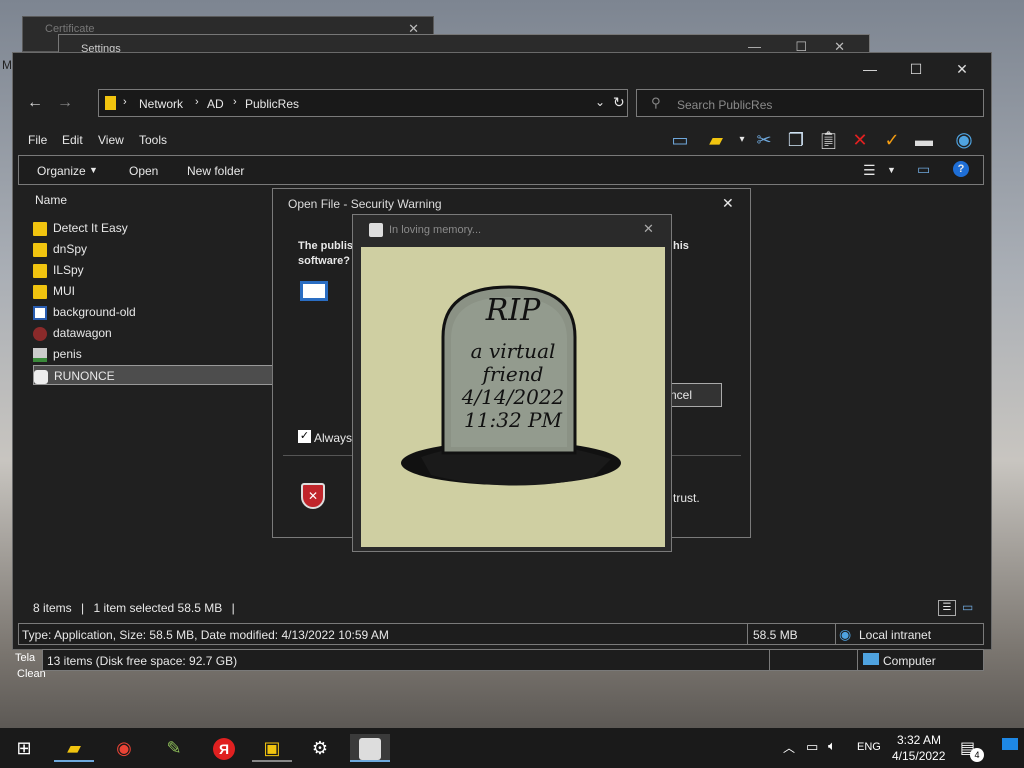 This screenshot has width=1024, height=768. What do you see at coordinates (161, 104) in the screenshot?
I see `breadcrumb-network: Network` at bounding box center [161, 104].